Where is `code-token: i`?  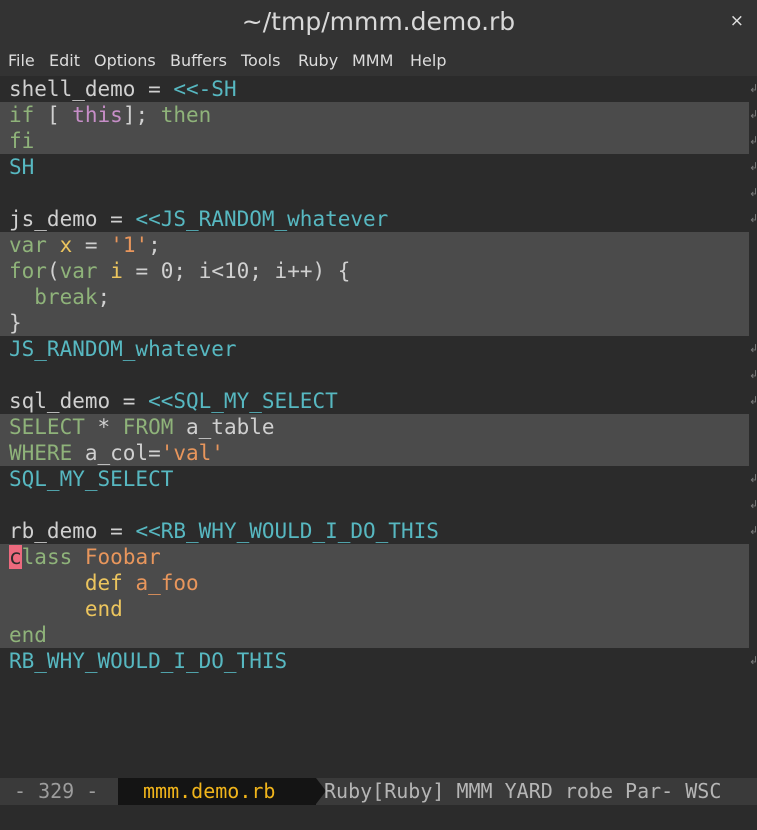 code-token: i is located at coordinates (116, 271).